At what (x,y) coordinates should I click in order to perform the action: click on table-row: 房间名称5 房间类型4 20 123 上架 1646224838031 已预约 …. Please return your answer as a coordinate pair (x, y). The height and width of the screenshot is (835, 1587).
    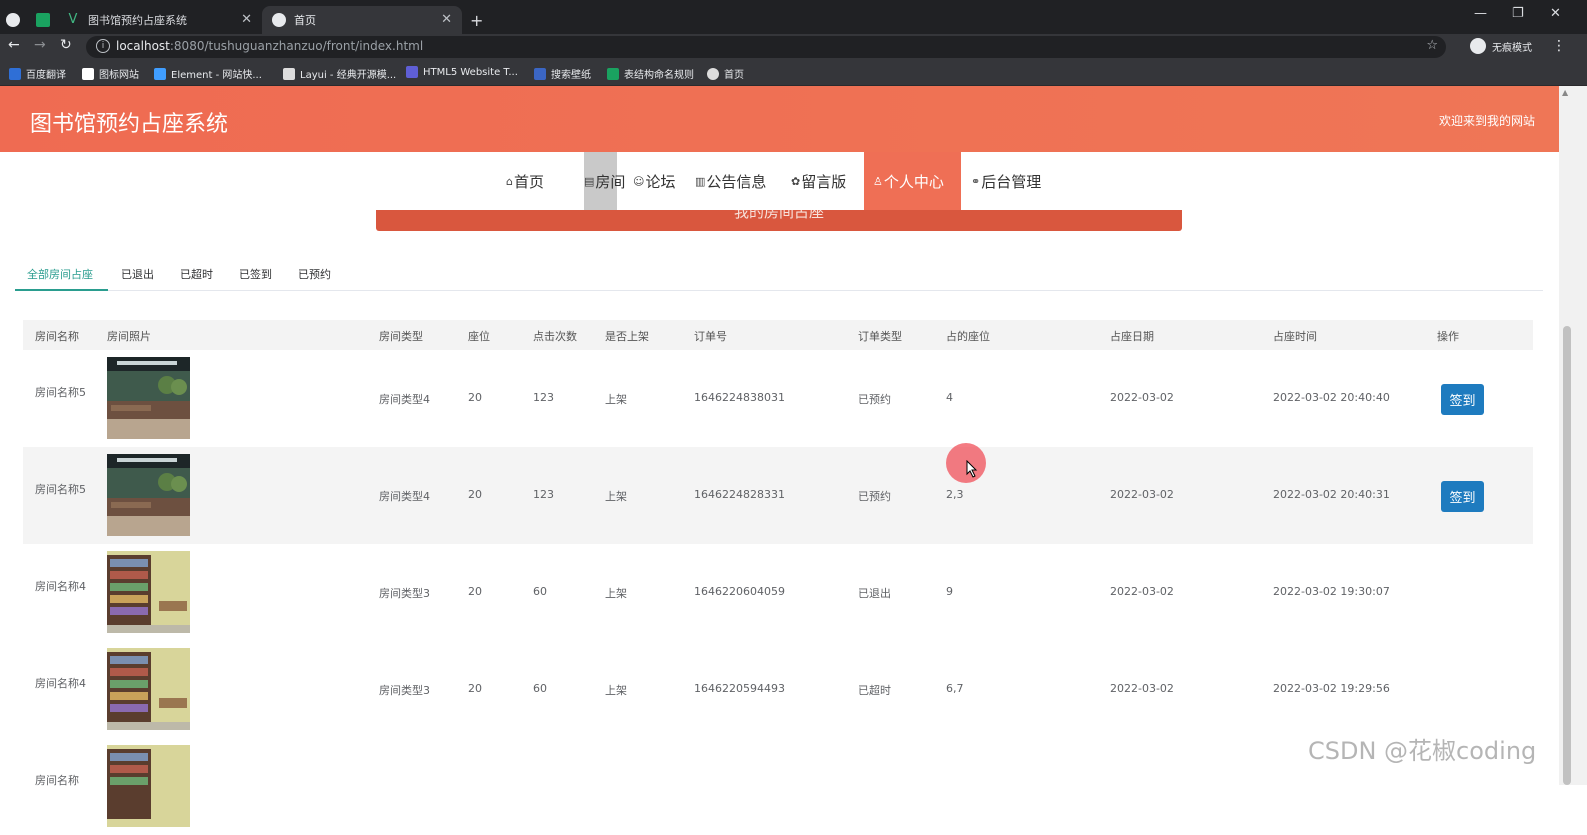
    Looking at the image, I should click on (778, 398).